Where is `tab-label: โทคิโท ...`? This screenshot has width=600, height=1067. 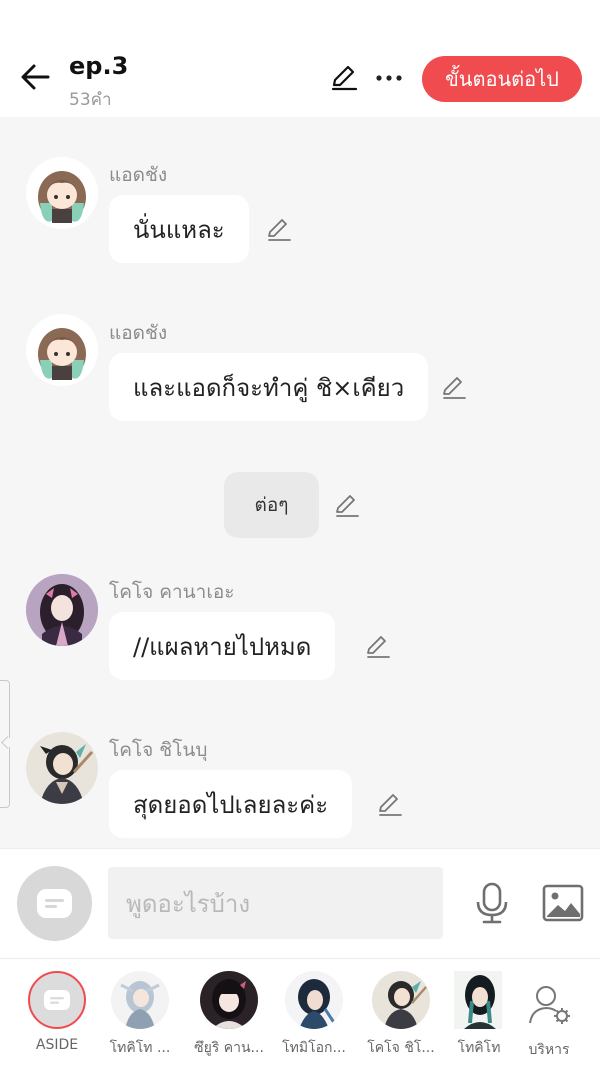
tab-label: โทคิโท ... is located at coordinates (140, 1048).